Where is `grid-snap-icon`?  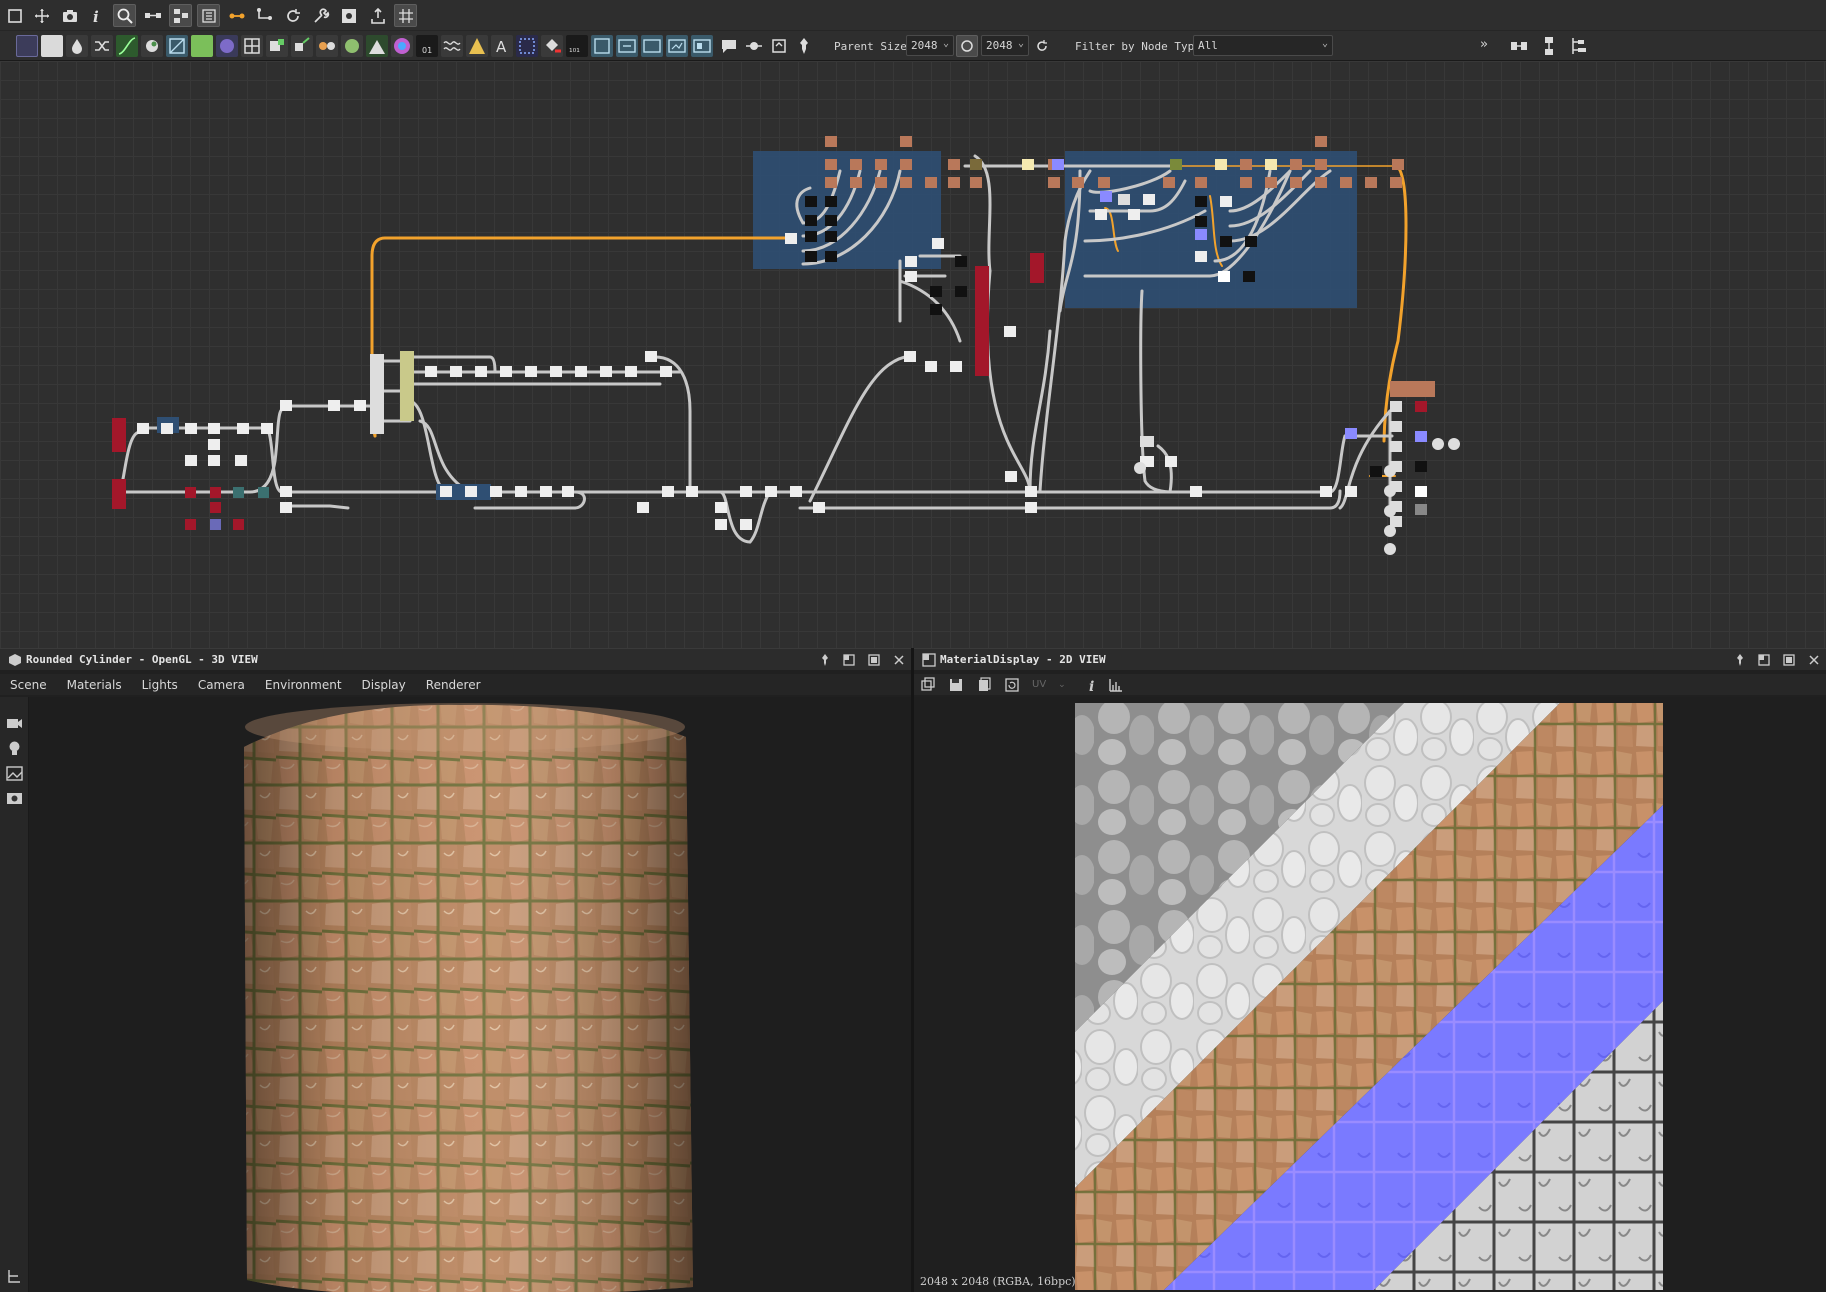 grid-snap-icon is located at coordinates (405, 15).